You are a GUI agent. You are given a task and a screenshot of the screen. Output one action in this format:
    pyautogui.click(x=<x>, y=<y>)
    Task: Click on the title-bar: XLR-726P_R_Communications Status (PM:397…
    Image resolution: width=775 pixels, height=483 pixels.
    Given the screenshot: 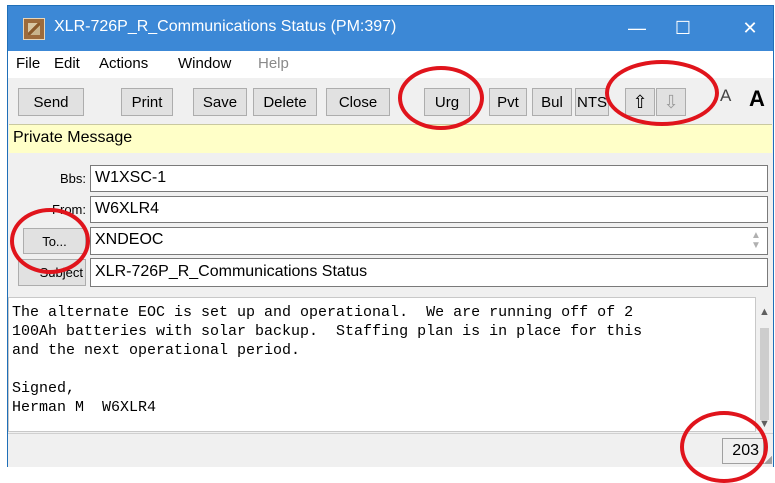 What is the action you would take?
    pyautogui.click(x=390, y=28)
    